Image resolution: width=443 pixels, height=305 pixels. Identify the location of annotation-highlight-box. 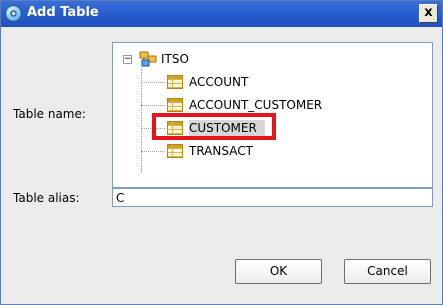
(214, 126).